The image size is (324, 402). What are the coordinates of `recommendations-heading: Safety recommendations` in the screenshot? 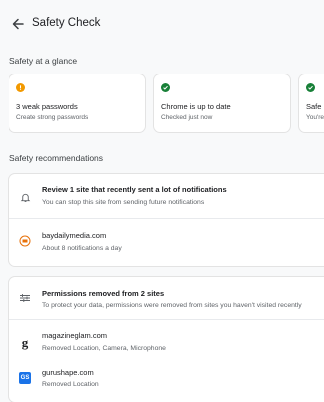 It's located at (56, 158).